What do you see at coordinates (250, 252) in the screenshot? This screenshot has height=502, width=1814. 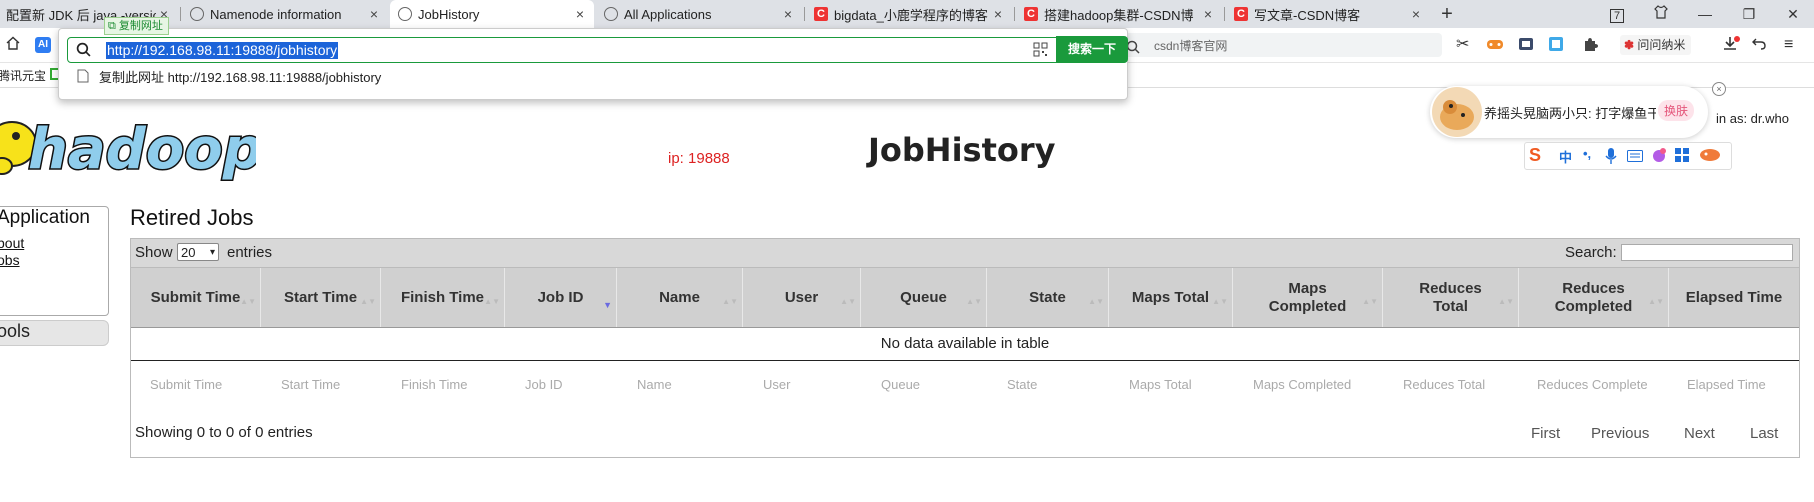 I see `entries-label: entries` at bounding box center [250, 252].